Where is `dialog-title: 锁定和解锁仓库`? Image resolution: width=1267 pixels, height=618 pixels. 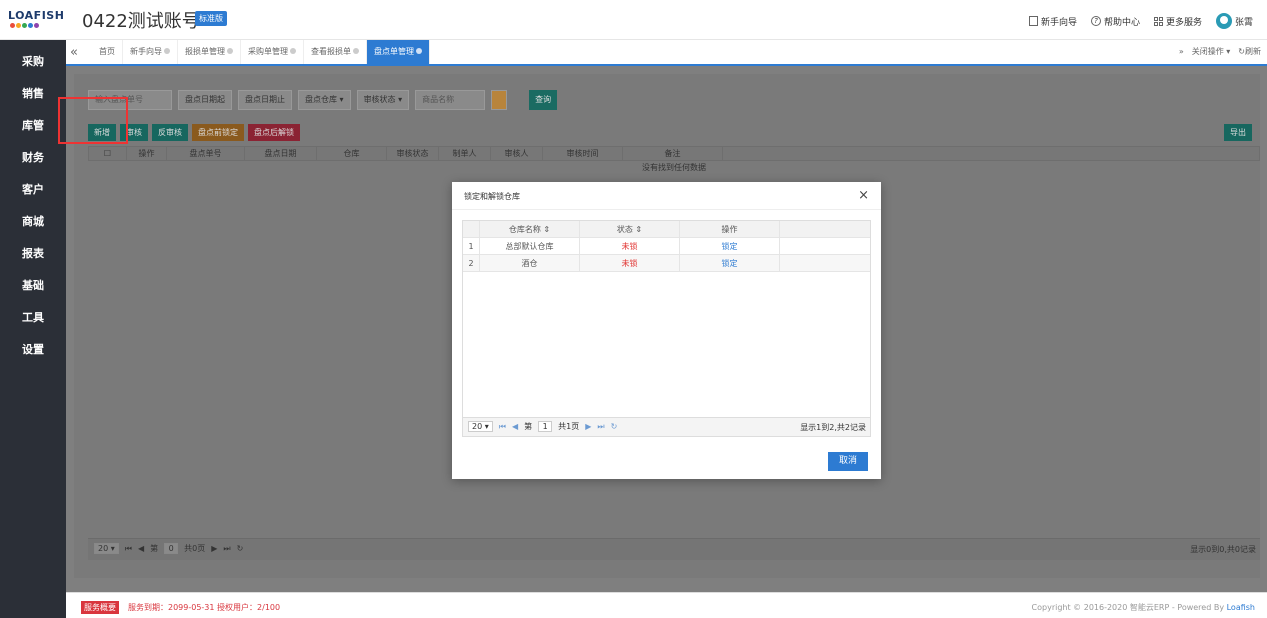 dialog-title: 锁定和解锁仓库 is located at coordinates (492, 196).